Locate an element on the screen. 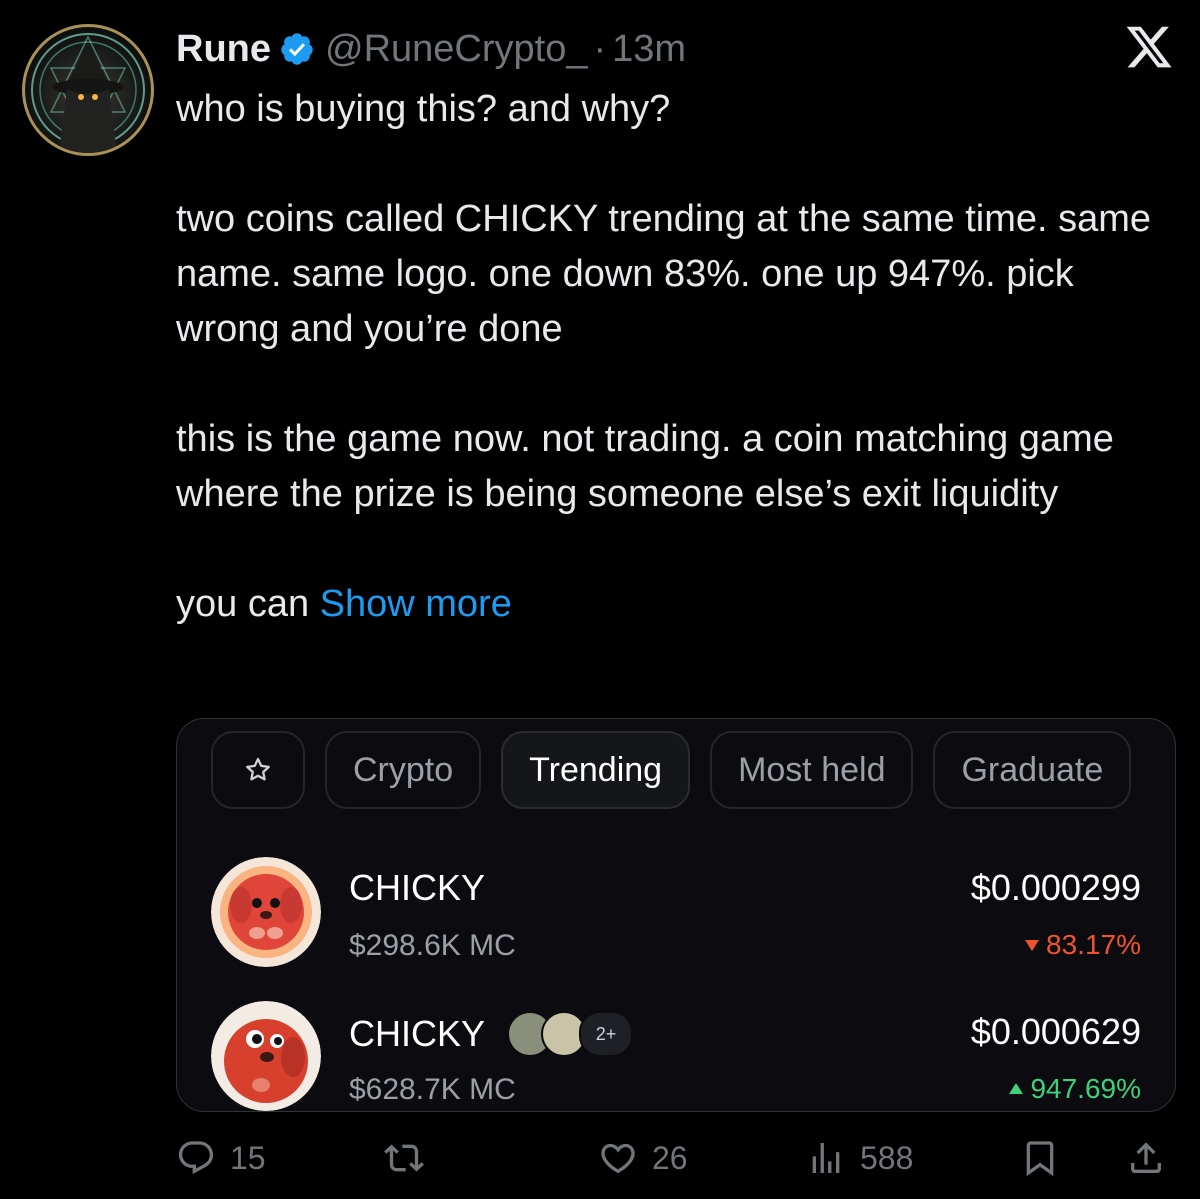 The width and height of the screenshot is (1200, 1199). like-icon is located at coordinates (618, 1158).